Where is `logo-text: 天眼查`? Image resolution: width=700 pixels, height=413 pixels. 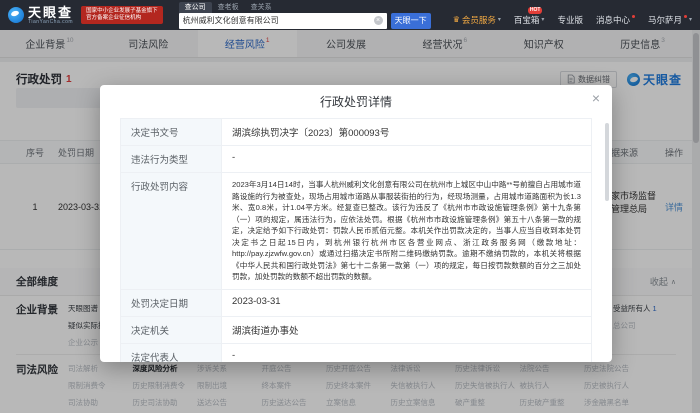
logo-text: 天眼查 is located at coordinates (51, 12).